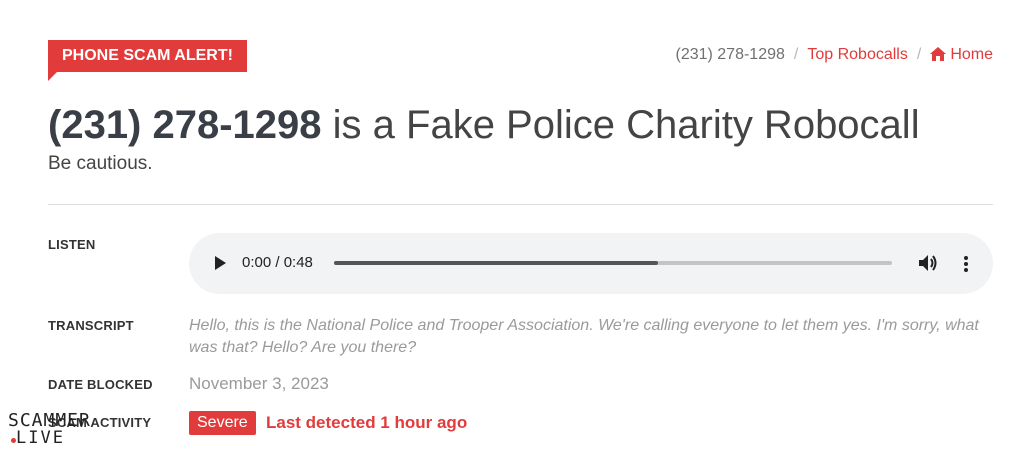 This screenshot has height=455, width=1024. I want to click on scam-alert-badge: PHONE SCAM ALERT!, so click(147, 60).